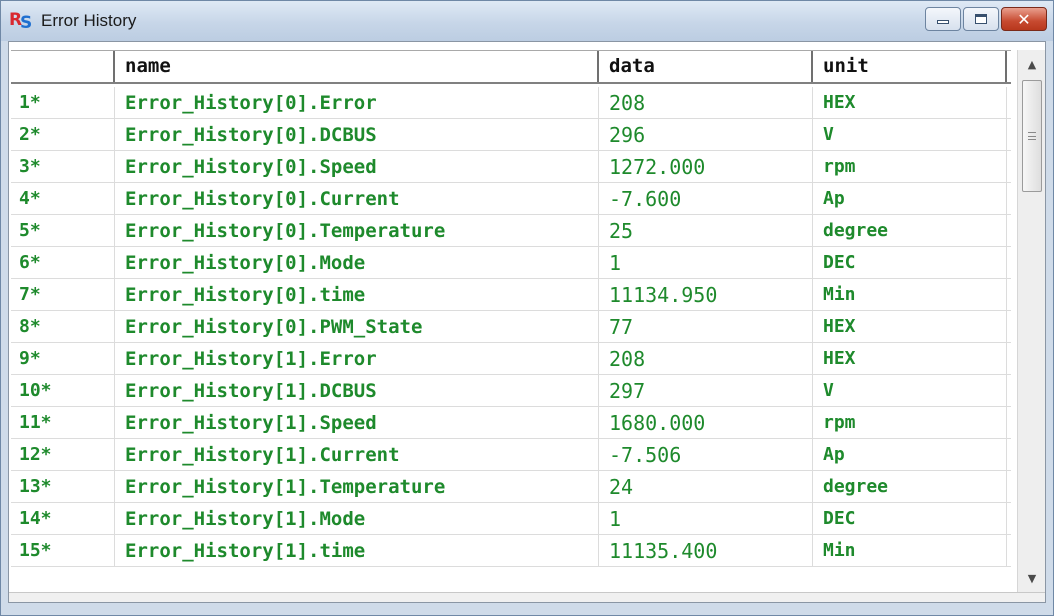 Image resolution: width=1054 pixels, height=616 pixels. I want to click on vertical-scrollbar: ▲ ▼, so click(1031, 321).